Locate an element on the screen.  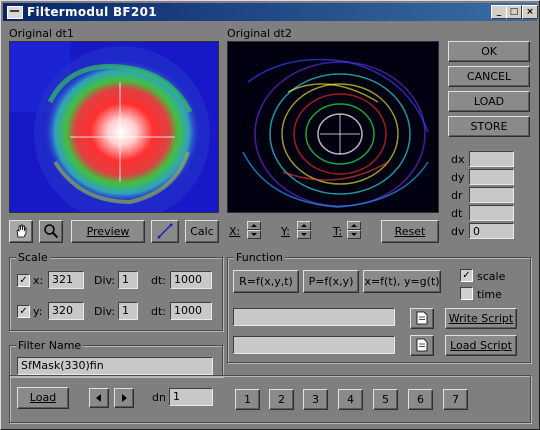
load-button: LOAD is located at coordinates (489, 101).